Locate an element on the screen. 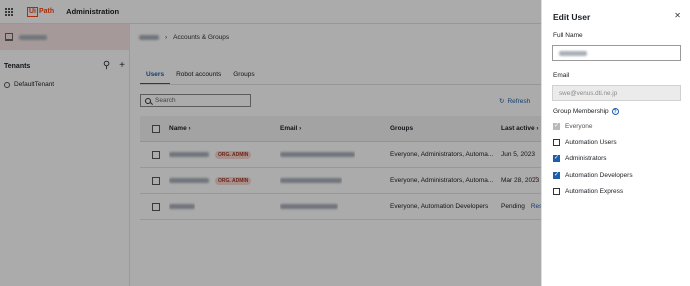 The height and width of the screenshot is (286, 690). group-checkbox-everyone: ✓ Everyone is located at coordinates (572, 126).